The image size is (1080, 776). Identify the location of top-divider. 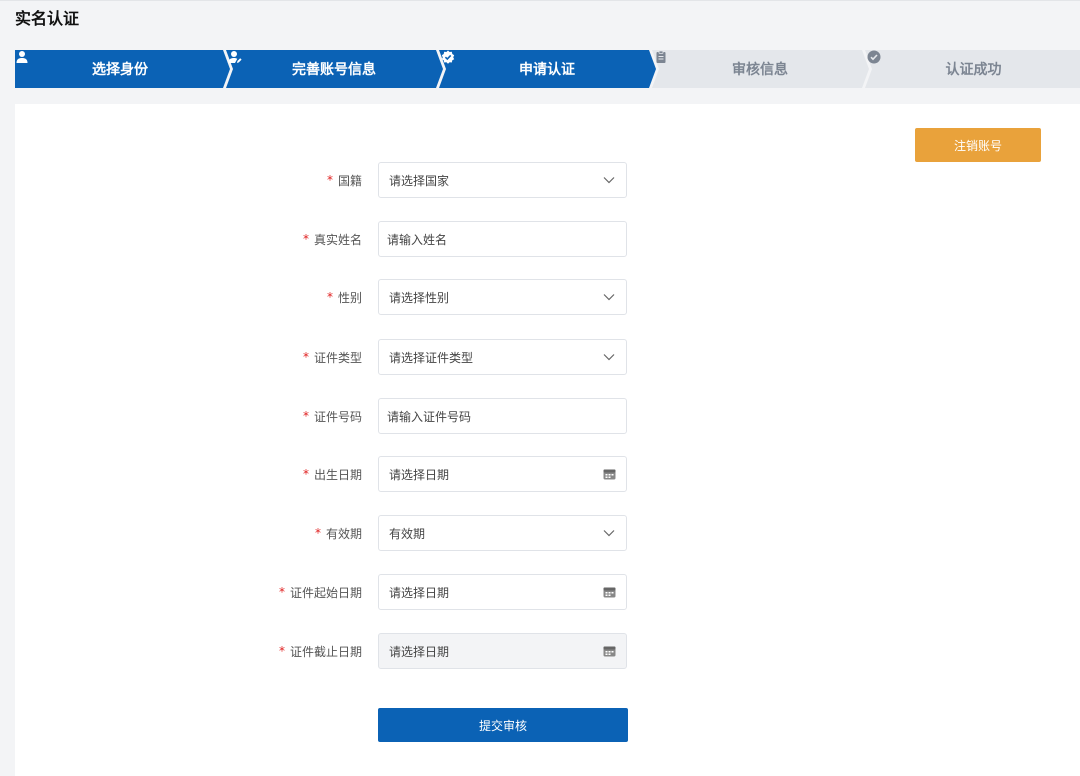
(540, 0).